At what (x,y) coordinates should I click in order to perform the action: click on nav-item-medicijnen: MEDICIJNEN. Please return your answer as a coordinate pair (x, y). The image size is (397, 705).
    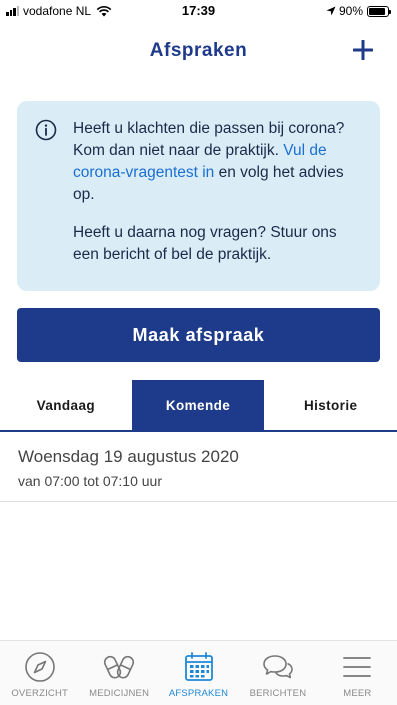
    Looking at the image, I should click on (118, 673).